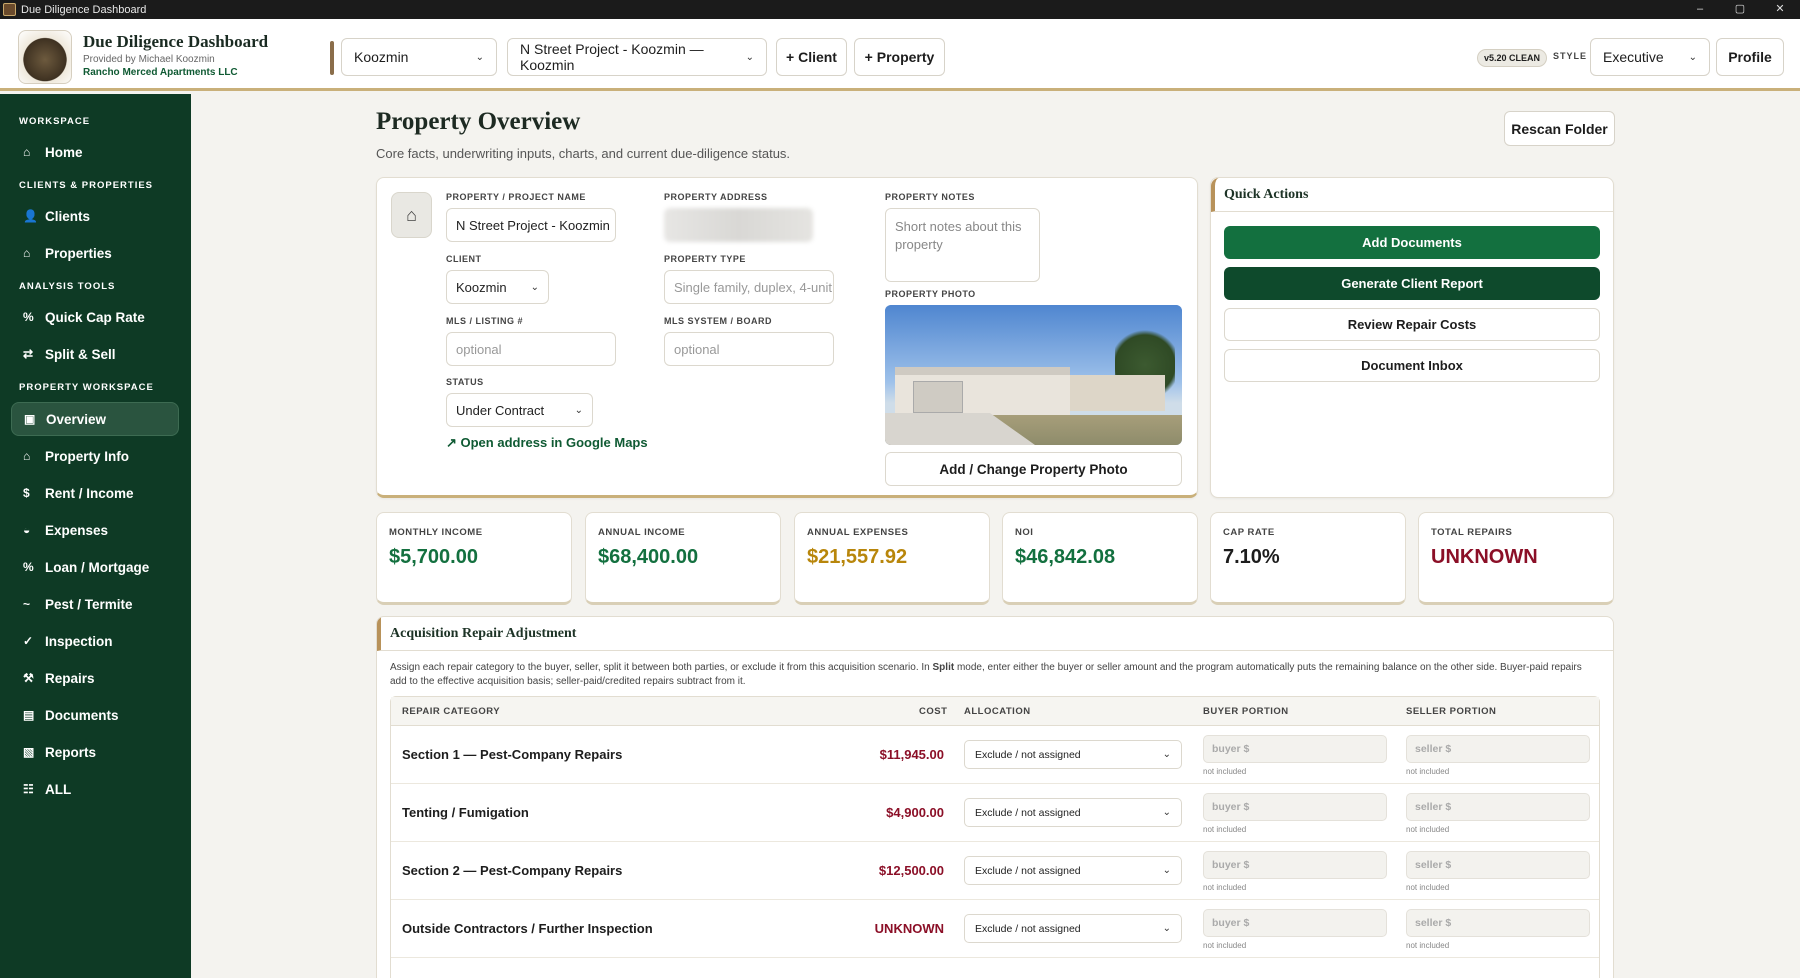 This screenshot has width=1800, height=978. What do you see at coordinates (28, 641) in the screenshot?
I see `check-icon: ✓` at bounding box center [28, 641].